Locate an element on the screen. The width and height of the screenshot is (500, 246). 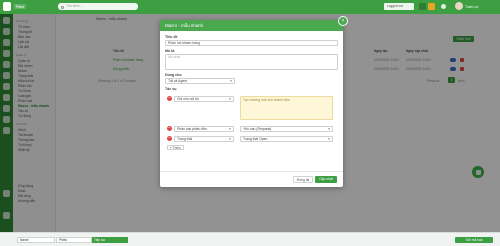
encrypt-button: Gửi mã hoá is located at coordinates (474, 240).